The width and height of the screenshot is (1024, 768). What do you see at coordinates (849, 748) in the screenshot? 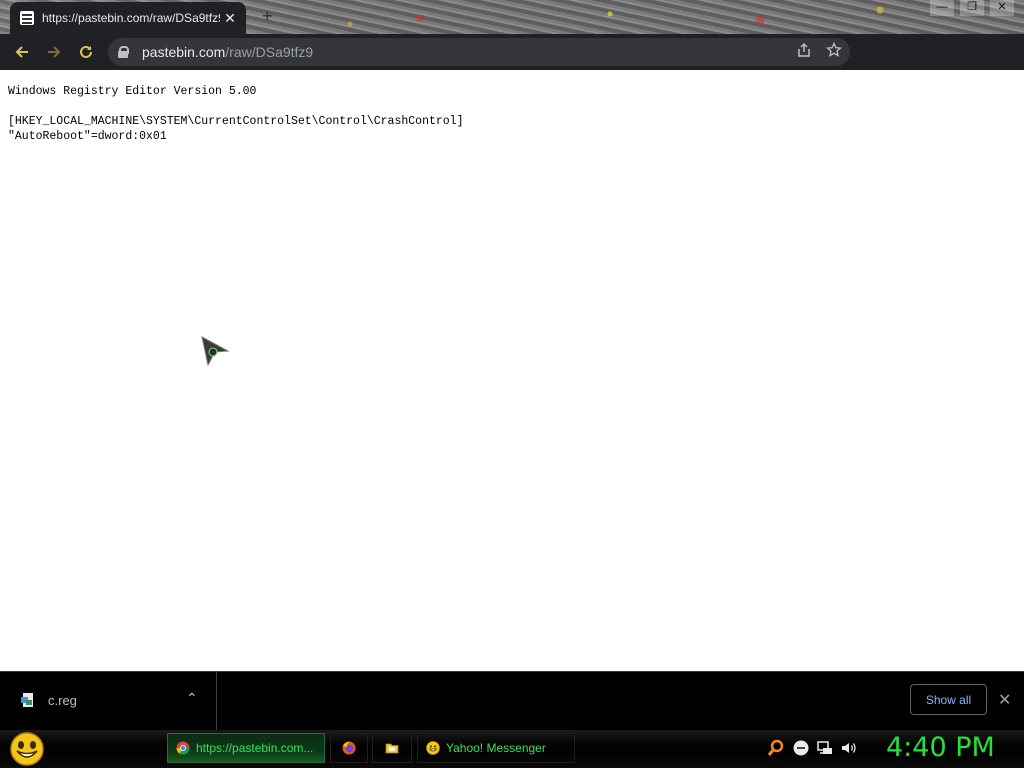
I see `volume-tray-icon` at bounding box center [849, 748].